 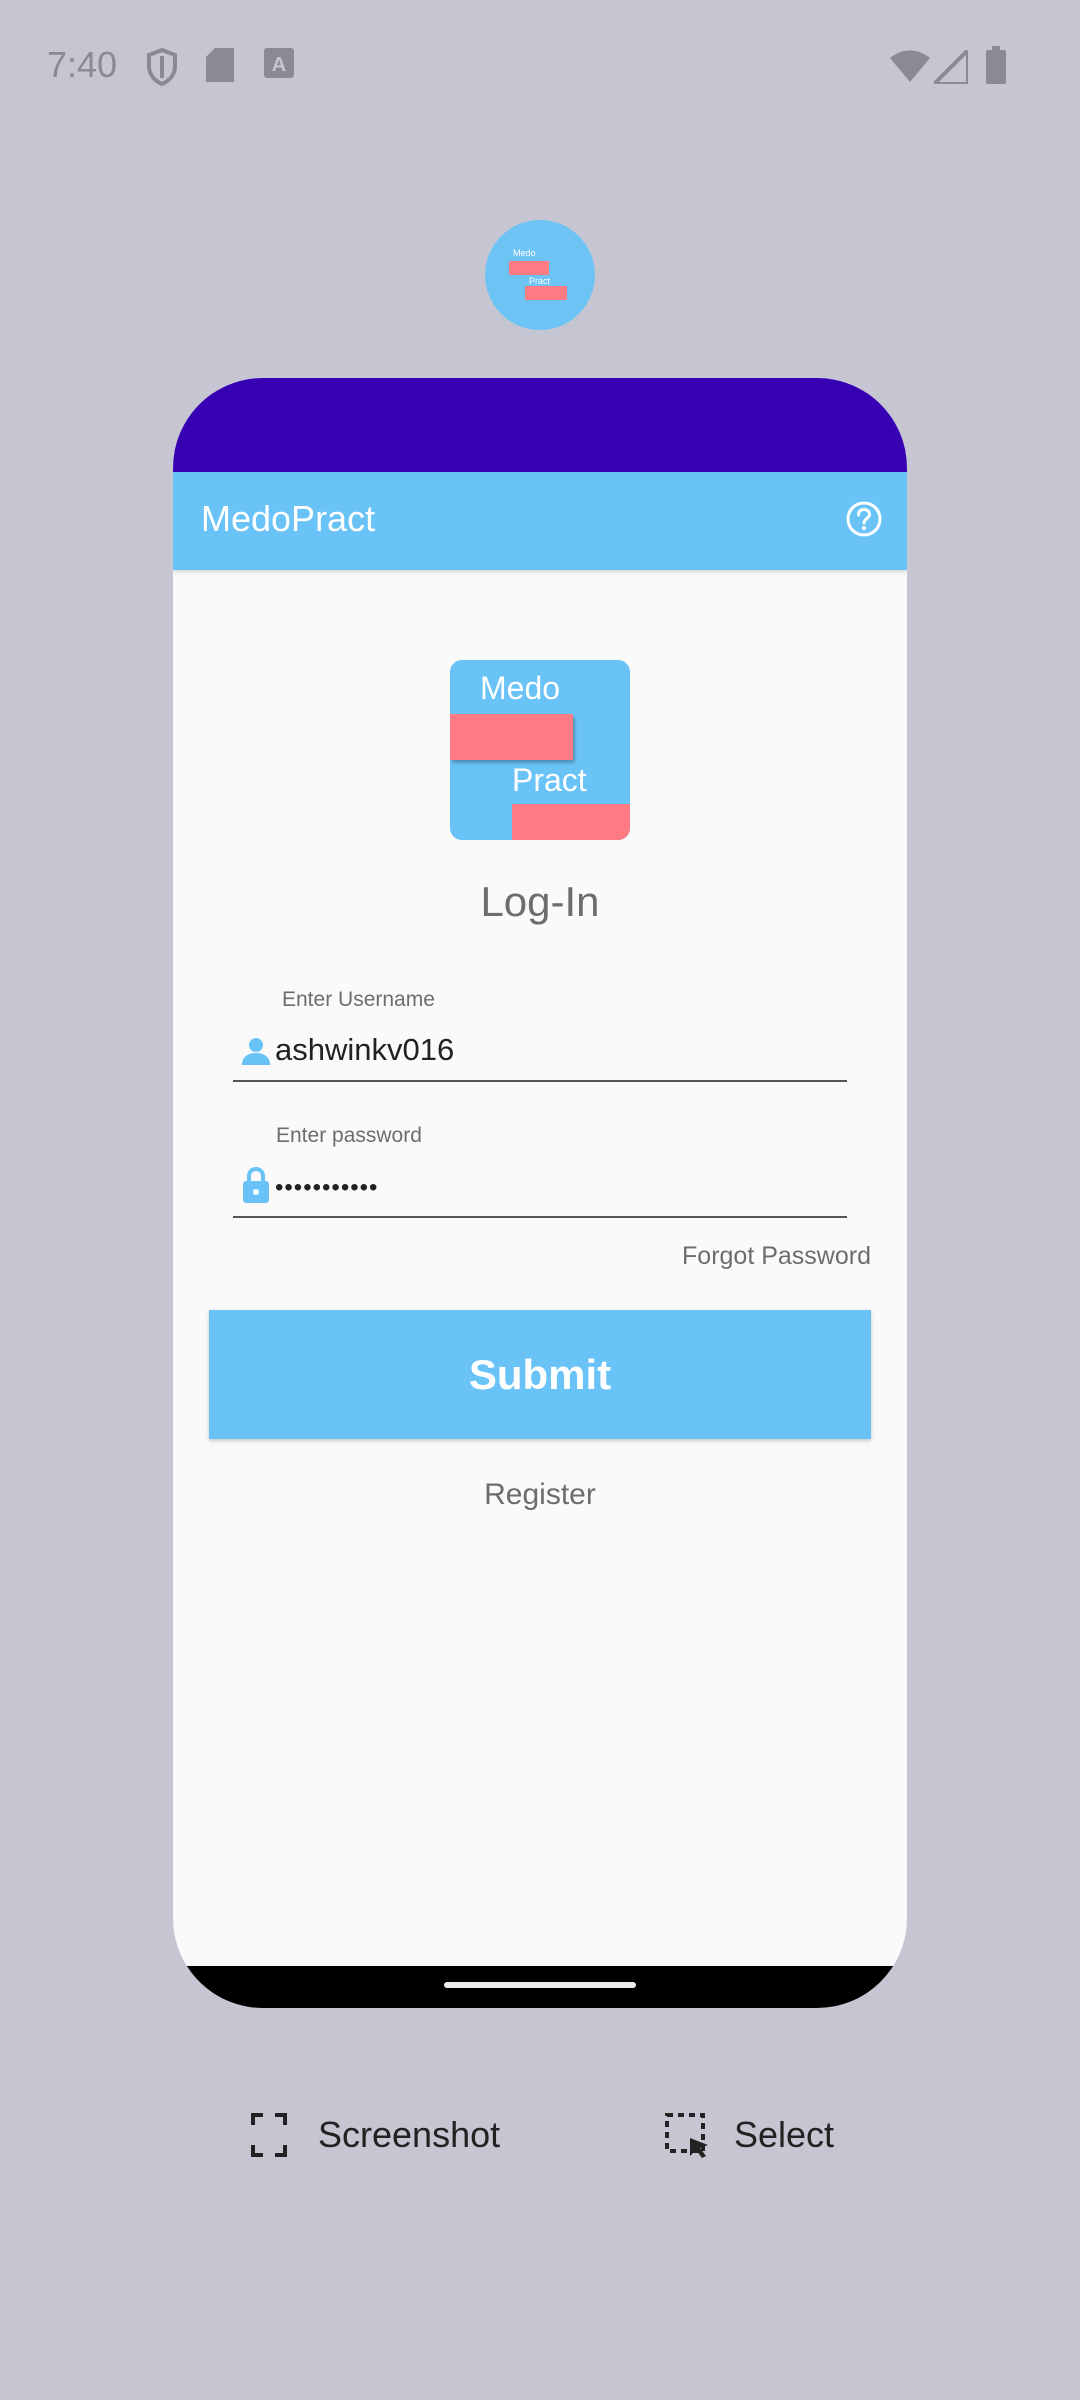 I want to click on small-logo-bar-bottom, so click(x=546, y=293).